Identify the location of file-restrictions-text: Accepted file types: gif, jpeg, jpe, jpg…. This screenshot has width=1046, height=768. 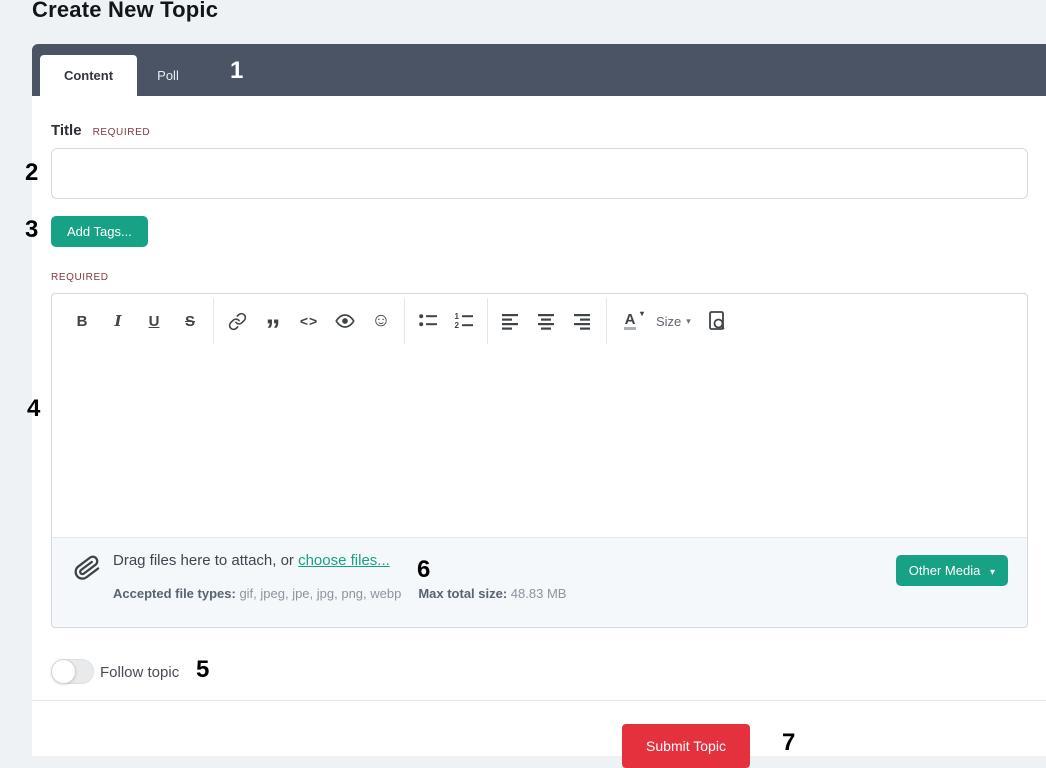
(339, 593).